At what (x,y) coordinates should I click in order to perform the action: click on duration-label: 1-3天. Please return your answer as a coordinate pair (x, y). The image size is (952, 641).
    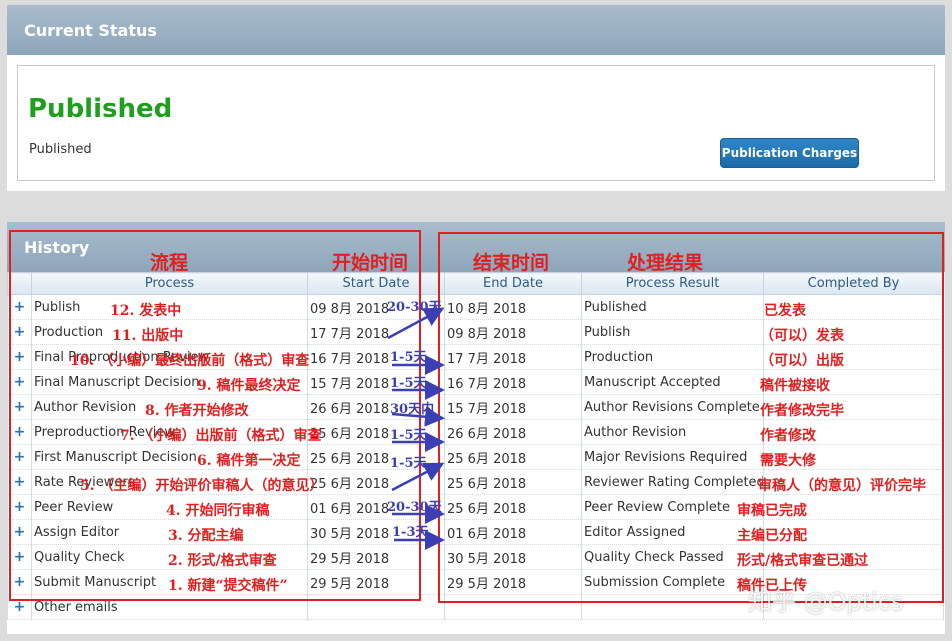
    Looking at the image, I should click on (410, 532).